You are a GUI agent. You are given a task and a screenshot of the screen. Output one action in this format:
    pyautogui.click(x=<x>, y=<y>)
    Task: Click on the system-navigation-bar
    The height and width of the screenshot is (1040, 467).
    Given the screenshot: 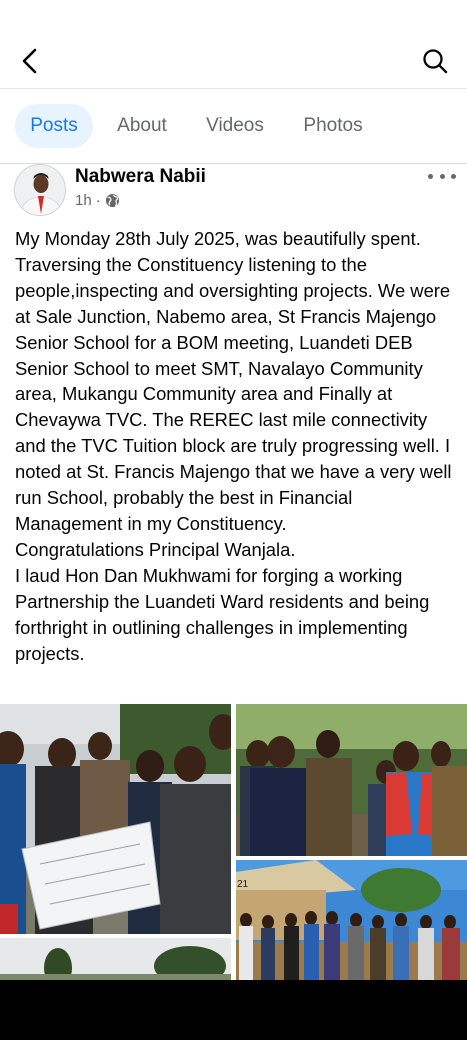 What is the action you would take?
    pyautogui.click(x=233, y=1010)
    